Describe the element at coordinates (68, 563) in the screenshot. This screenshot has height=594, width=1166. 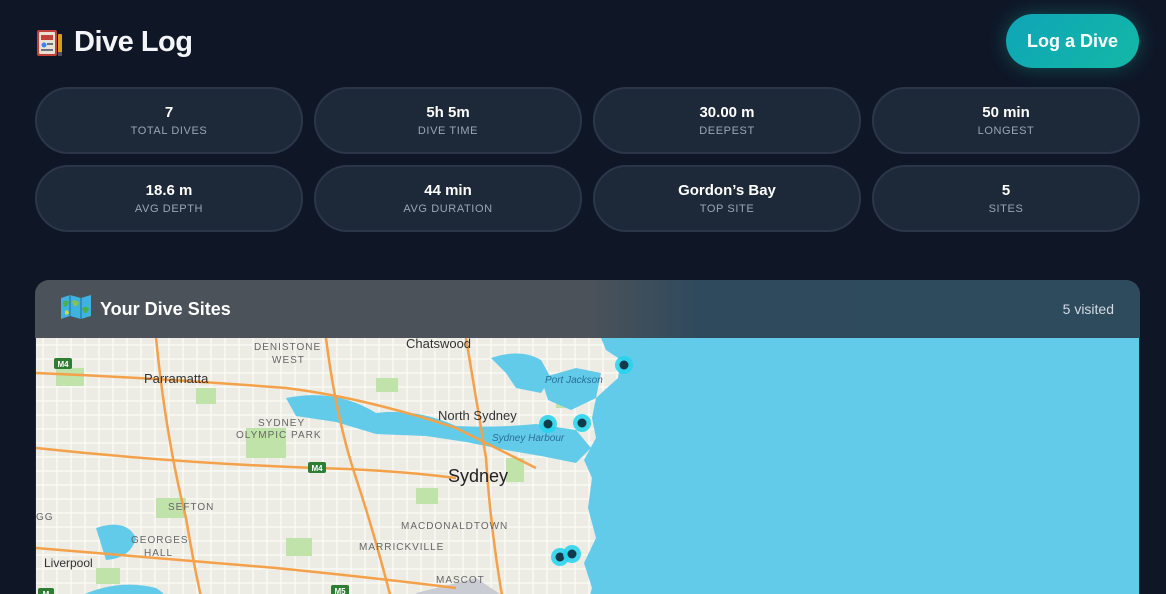
I see `map-label: Liverpool` at that location.